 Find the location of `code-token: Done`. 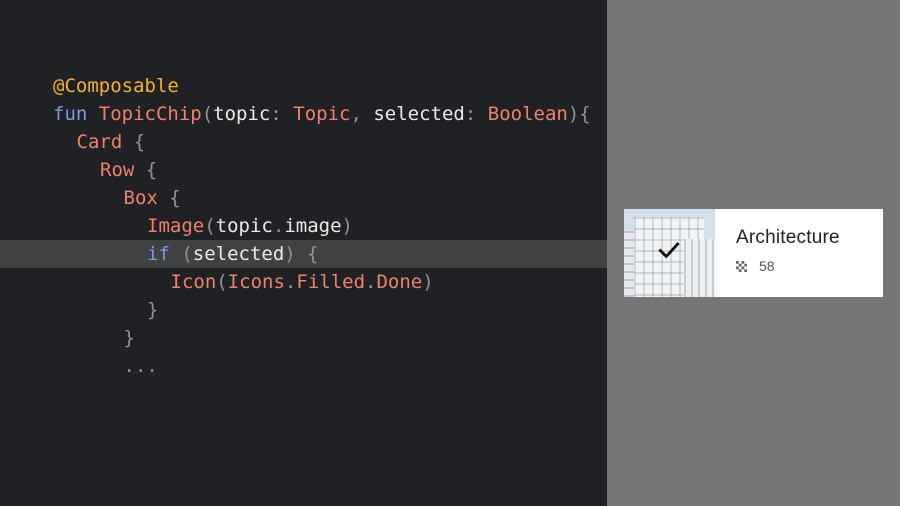

code-token: Done is located at coordinates (399, 282).